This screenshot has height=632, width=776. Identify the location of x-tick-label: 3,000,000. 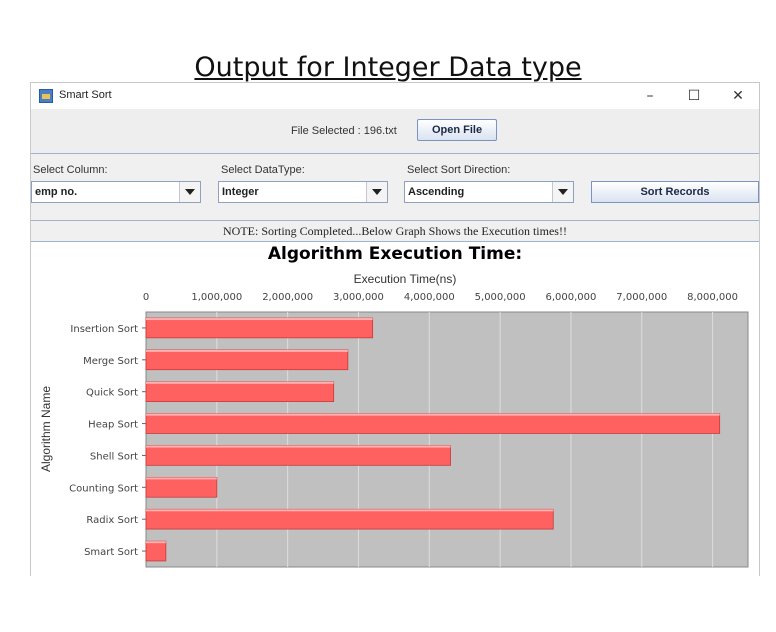
(358, 297).